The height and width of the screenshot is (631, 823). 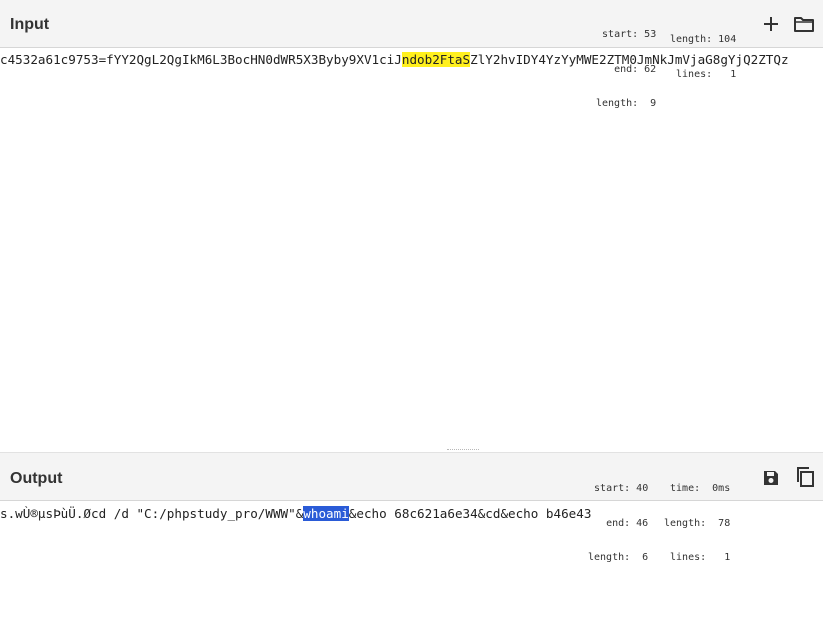 I want to click on output-selection-highlight: whoami, so click(x=326, y=513).